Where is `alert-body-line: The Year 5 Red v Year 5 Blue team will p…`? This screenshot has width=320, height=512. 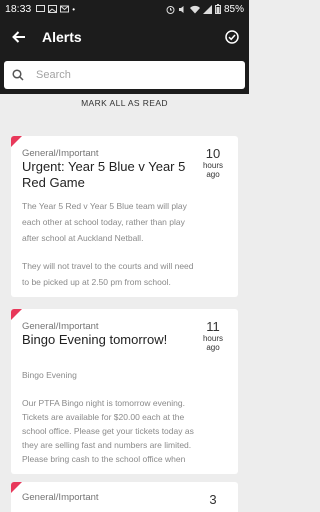
alert-body-line: The Year 5 Red v Year 5 Blue team will p… is located at coordinates (104, 206).